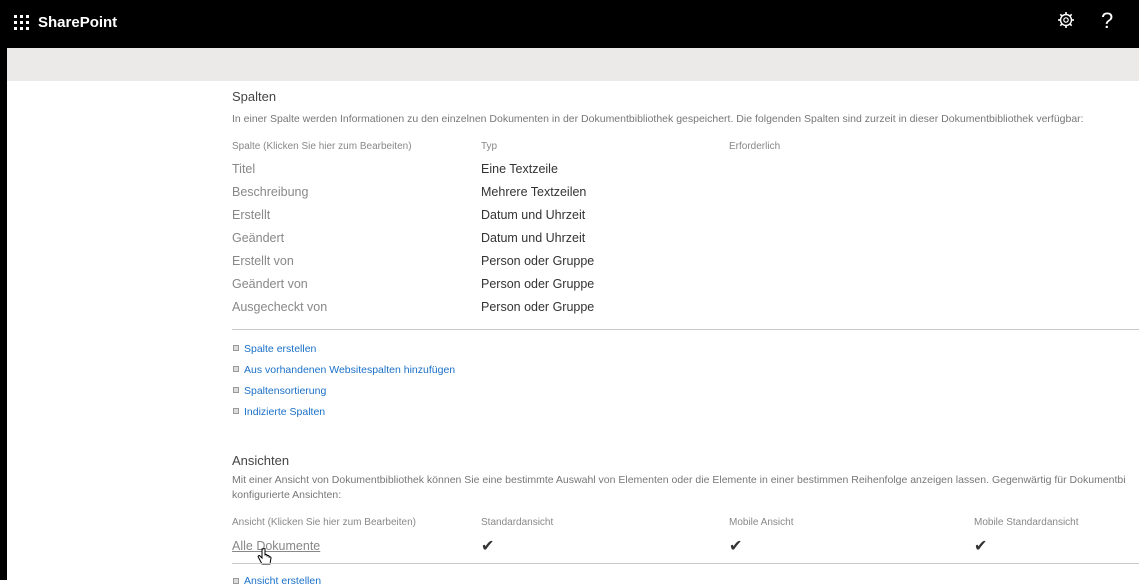  I want to click on column-ordering-link: Spaltensortierung, so click(285, 391).